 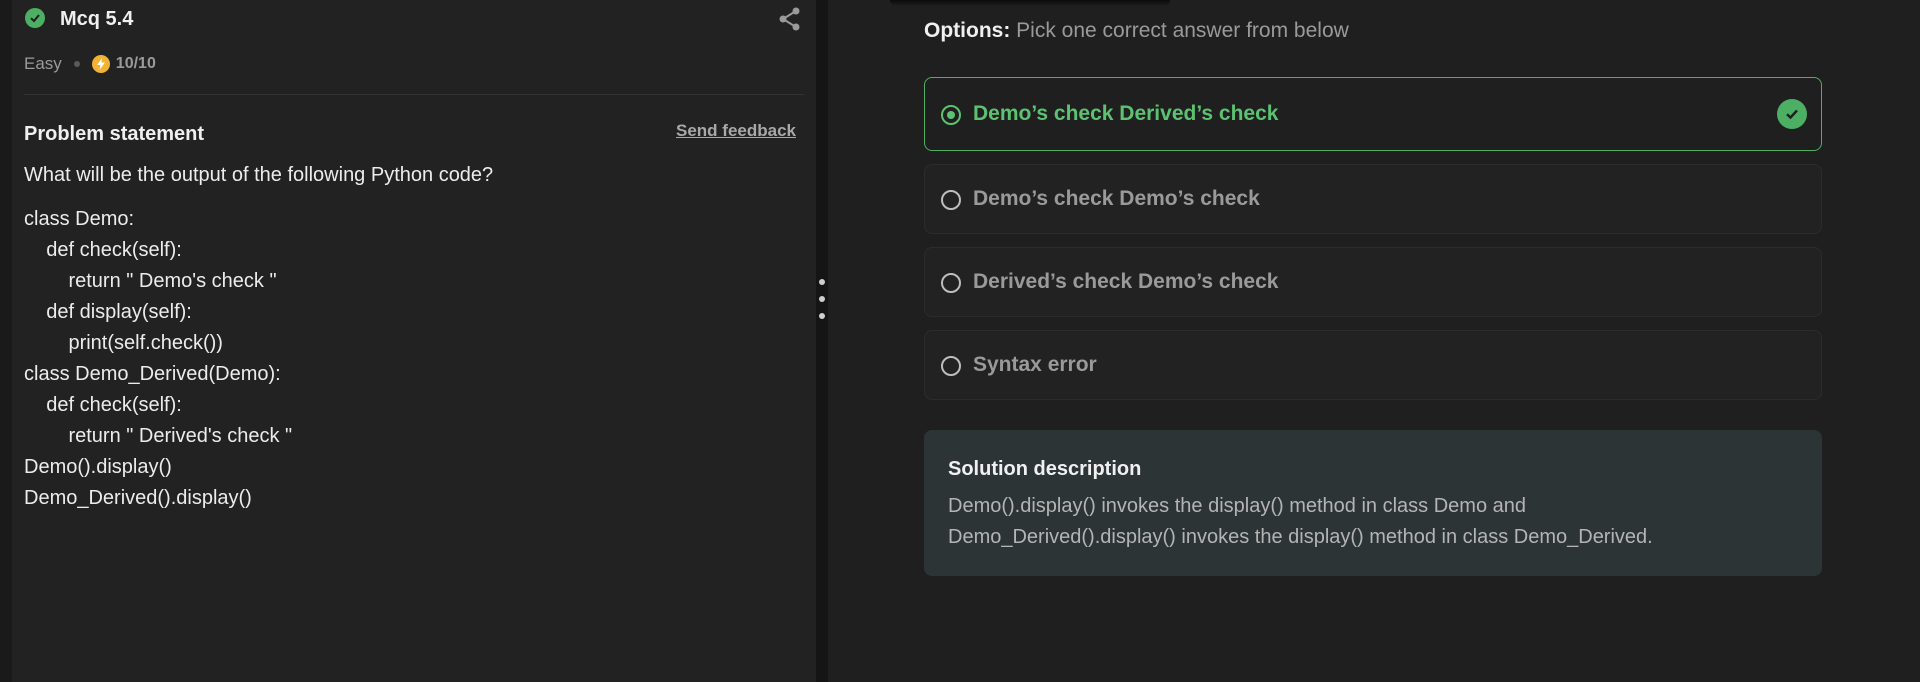 What do you see at coordinates (1373, 282) in the screenshot?
I see `option-3: Derived’s check Demo’s check` at bounding box center [1373, 282].